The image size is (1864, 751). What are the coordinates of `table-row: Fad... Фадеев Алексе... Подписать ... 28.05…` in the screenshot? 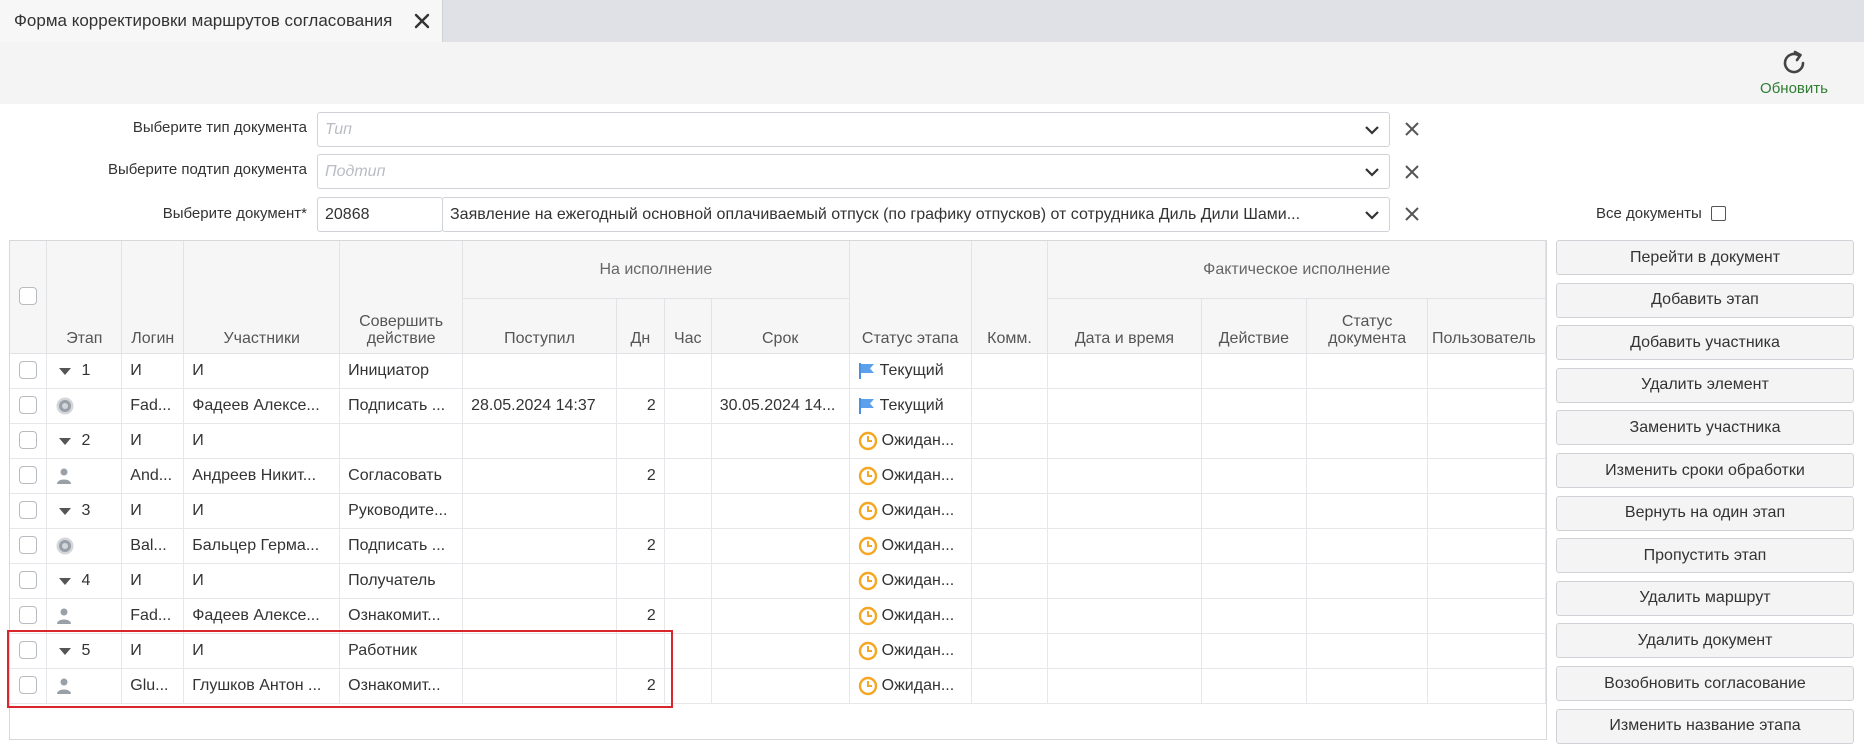 It's located at (778, 406).